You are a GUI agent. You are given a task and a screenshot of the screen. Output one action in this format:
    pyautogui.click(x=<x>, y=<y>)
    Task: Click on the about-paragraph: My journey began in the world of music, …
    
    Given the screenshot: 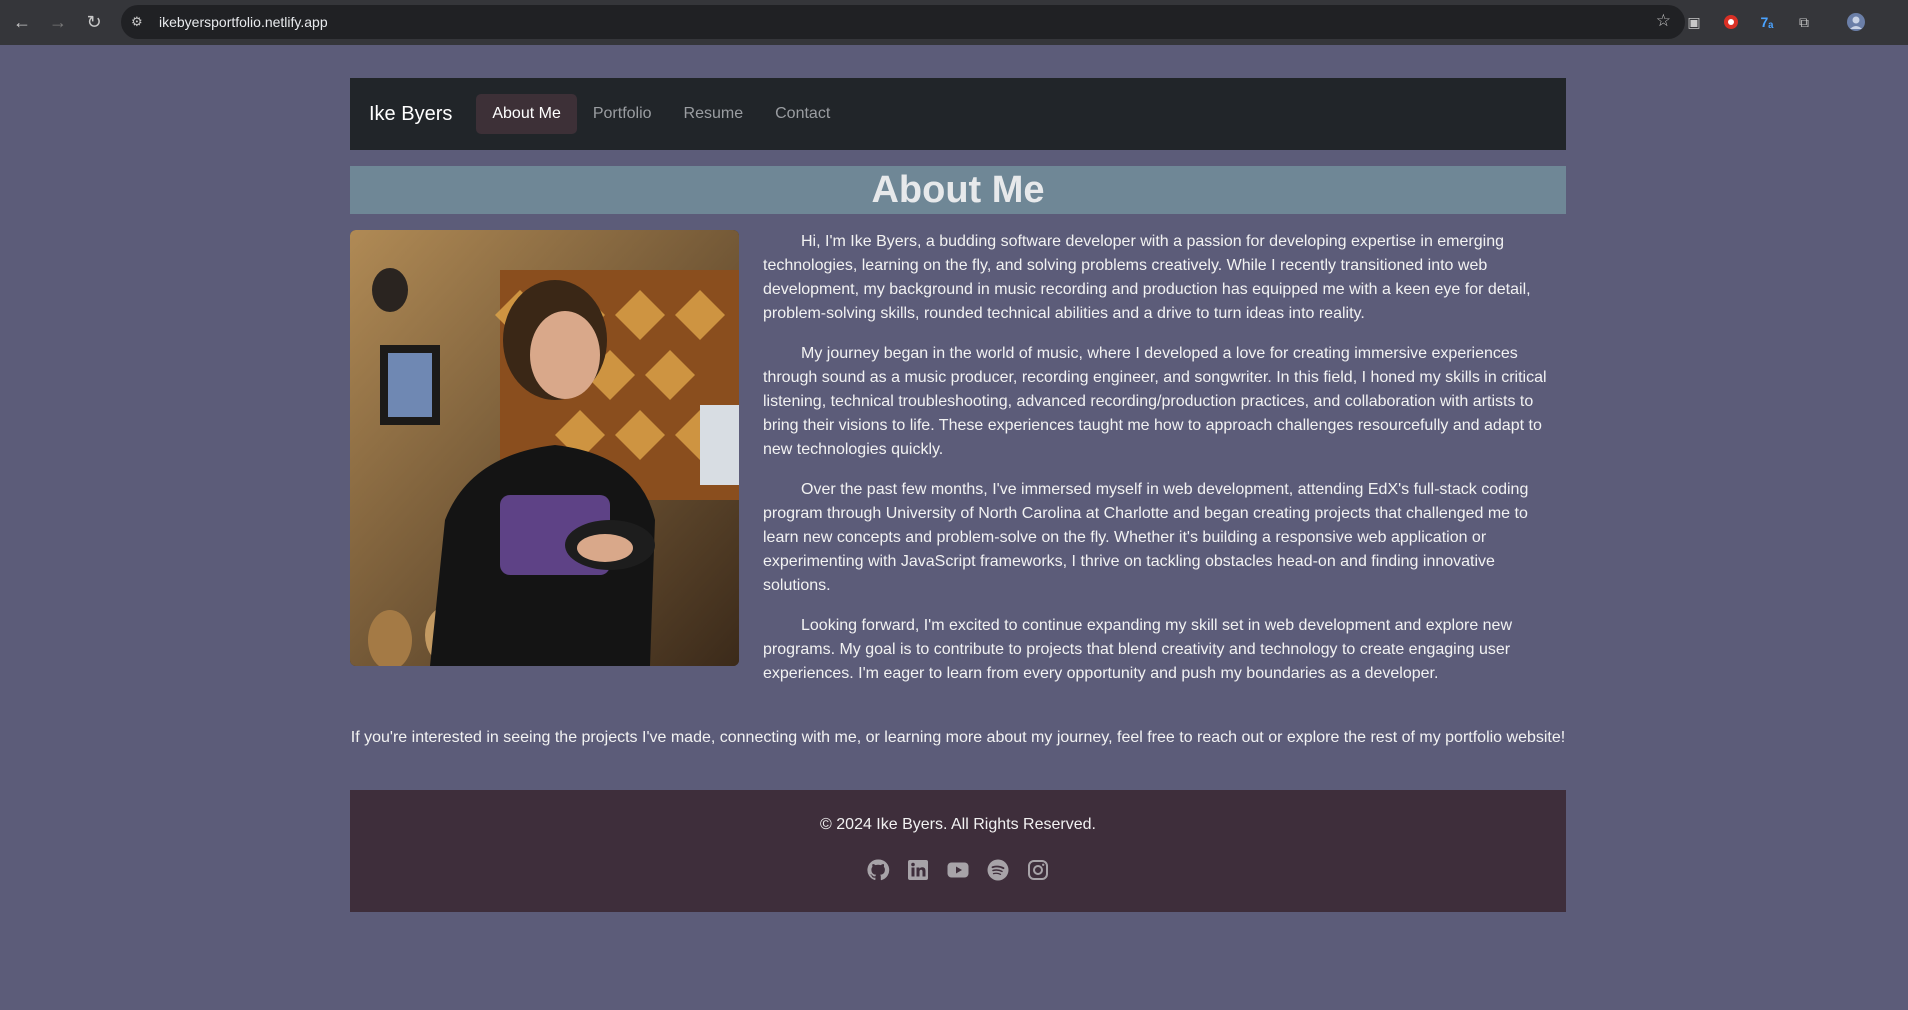 What is the action you would take?
    pyautogui.click(x=1155, y=401)
    